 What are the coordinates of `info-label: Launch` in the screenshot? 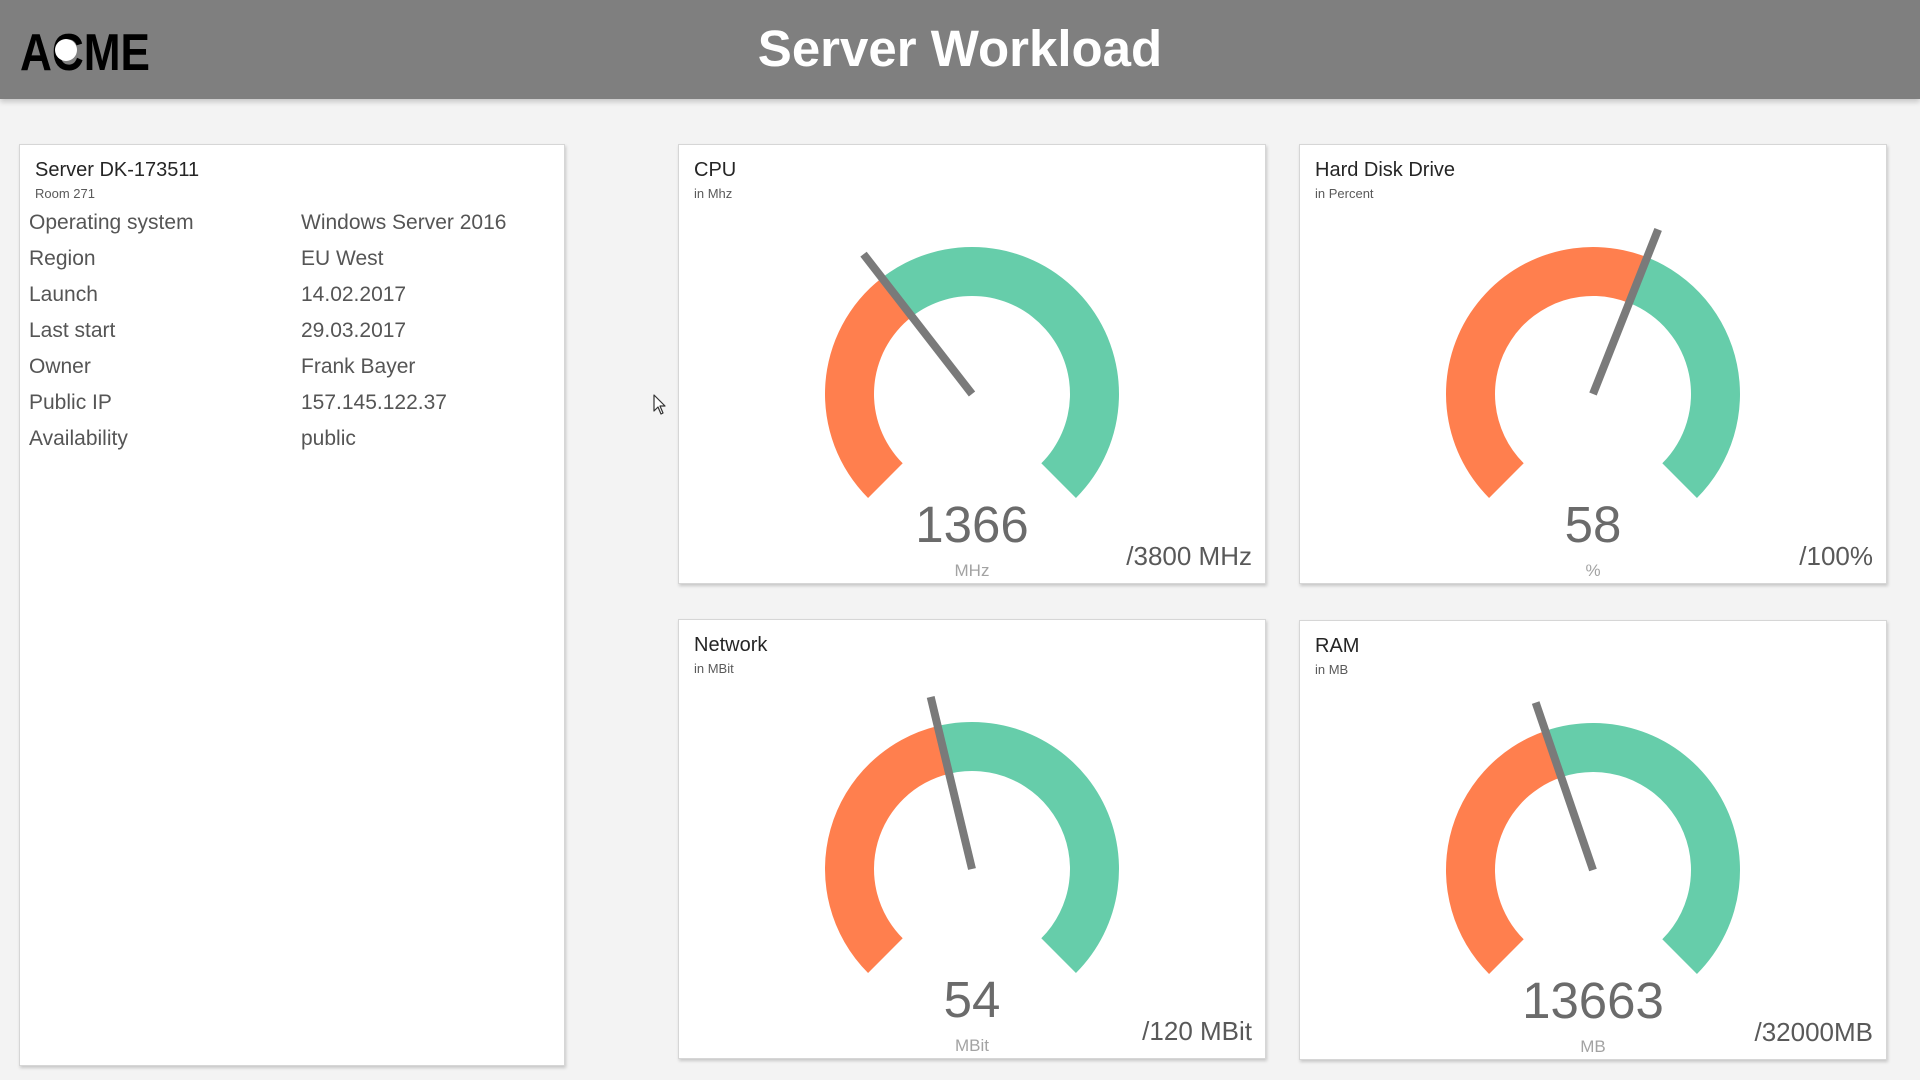 It's located at (63, 294).